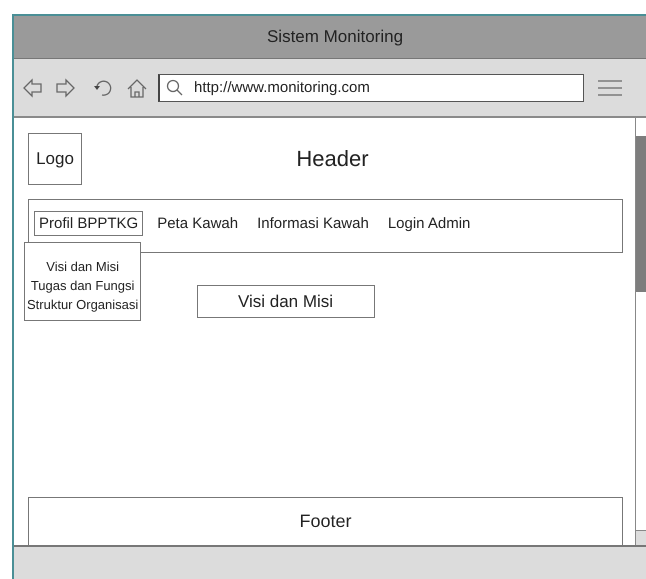  What do you see at coordinates (313, 223) in the screenshot?
I see `nav-link: Informasi Kawah` at bounding box center [313, 223].